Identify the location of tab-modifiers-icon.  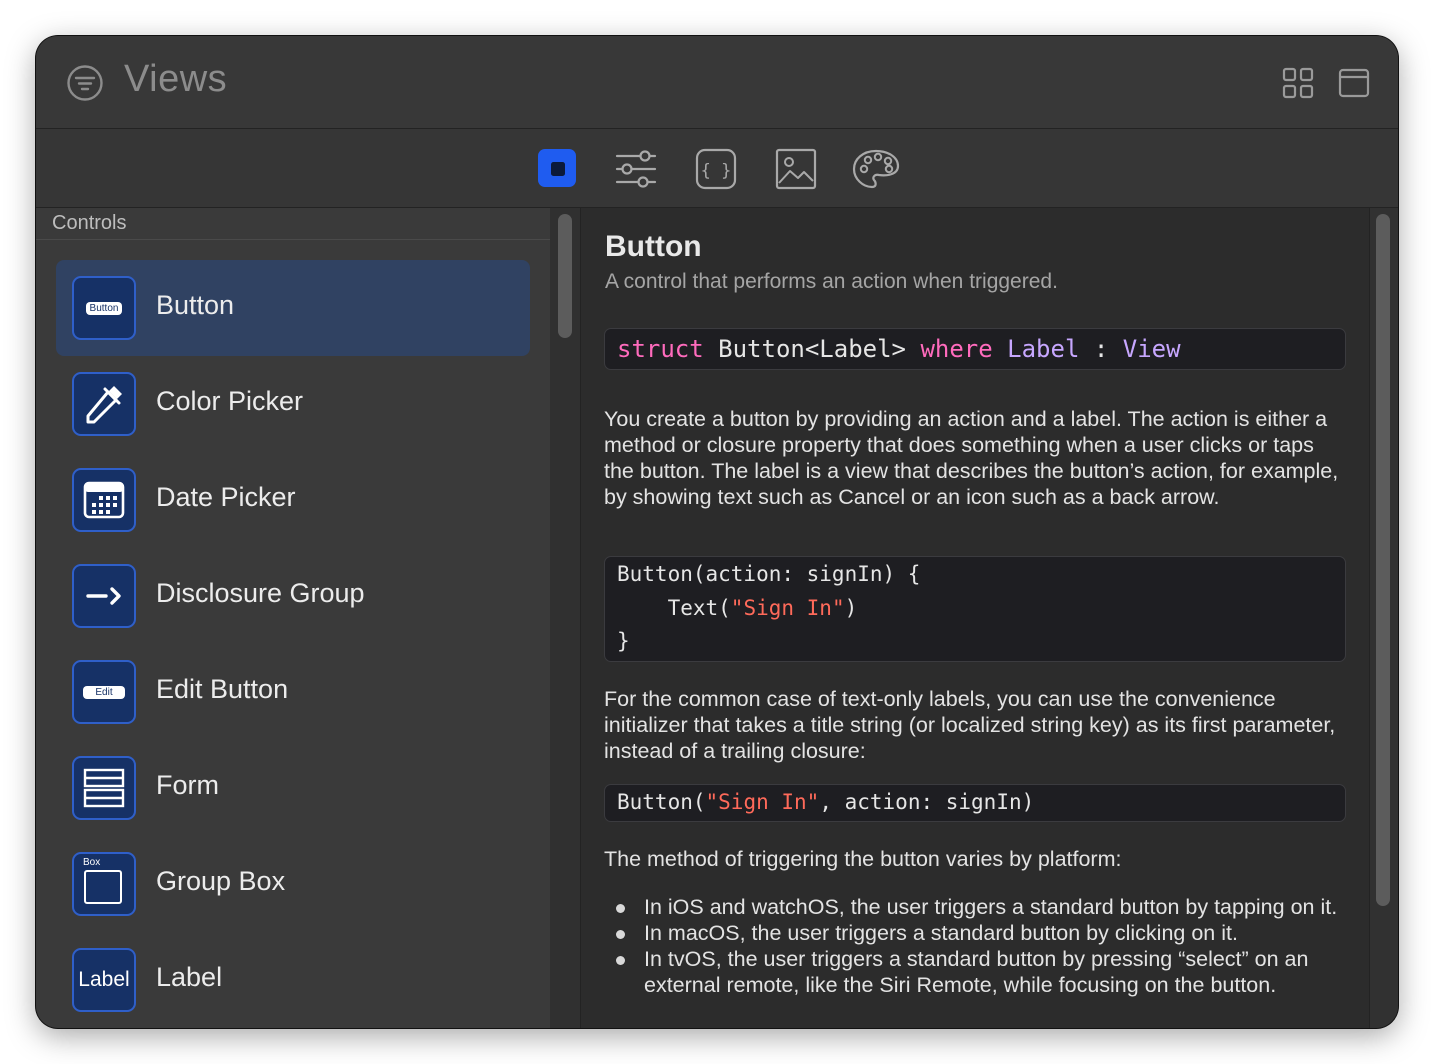
(636, 169).